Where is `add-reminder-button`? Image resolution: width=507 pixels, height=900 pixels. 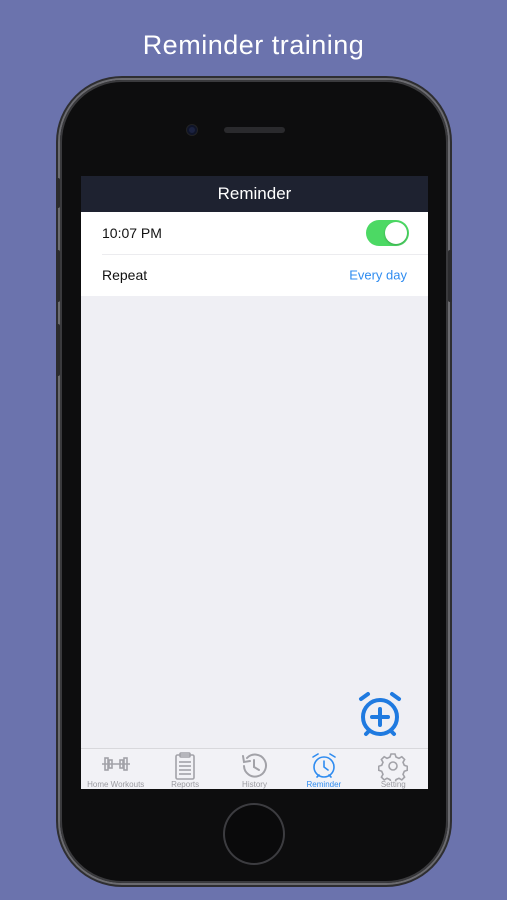 add-reminder-button is located at coordinates (380, 715).